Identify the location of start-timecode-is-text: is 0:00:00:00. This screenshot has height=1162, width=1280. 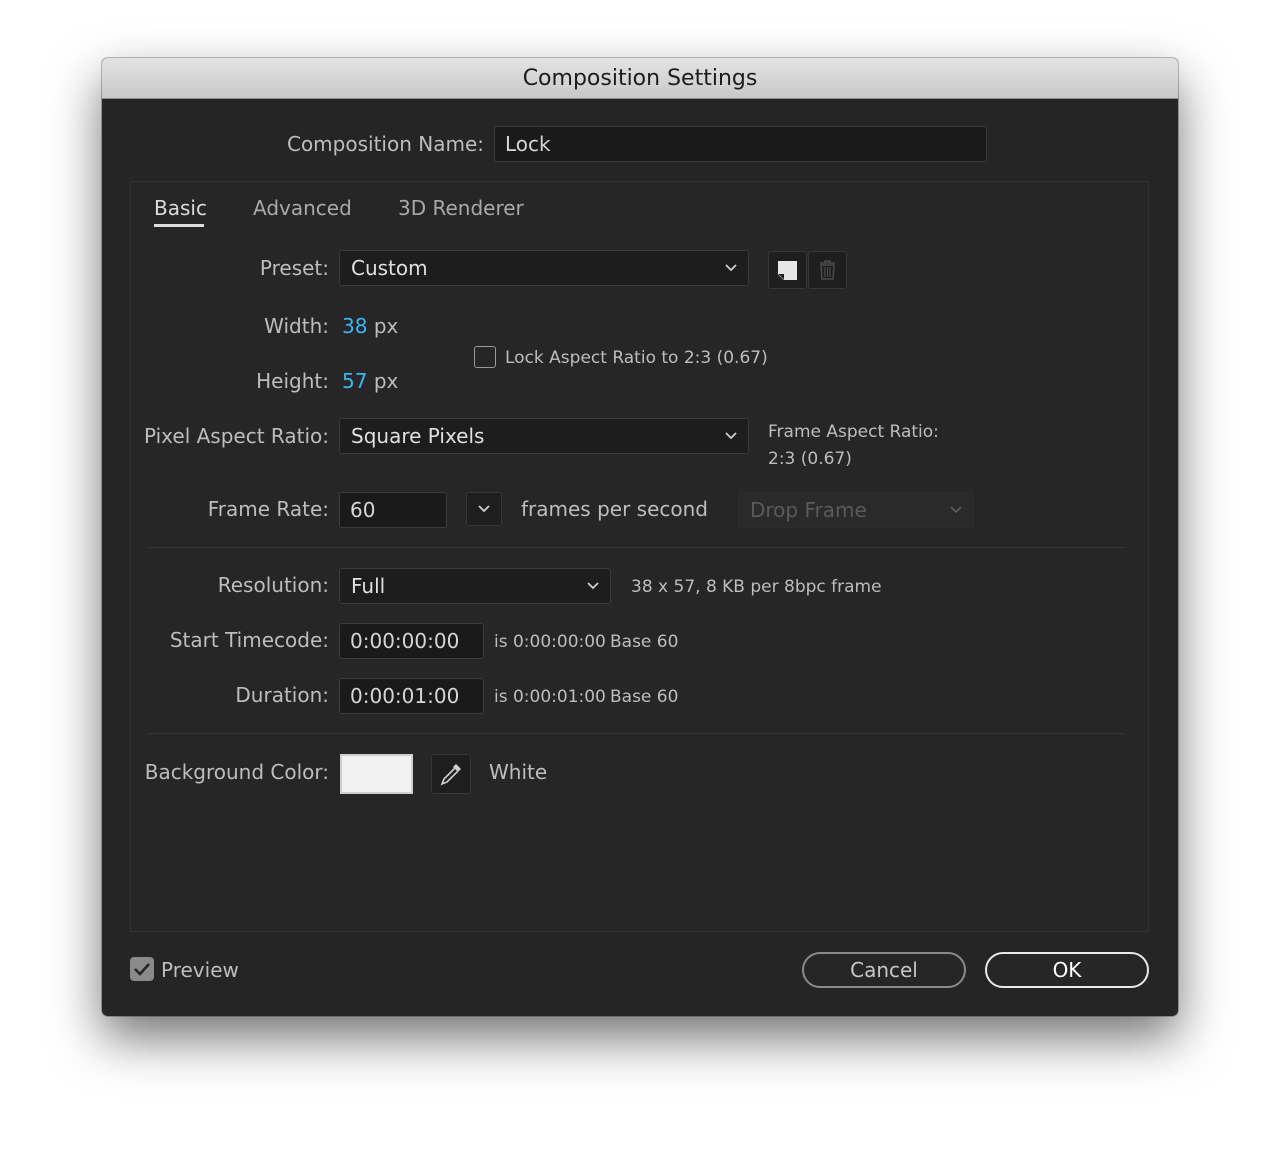
(550, 642).